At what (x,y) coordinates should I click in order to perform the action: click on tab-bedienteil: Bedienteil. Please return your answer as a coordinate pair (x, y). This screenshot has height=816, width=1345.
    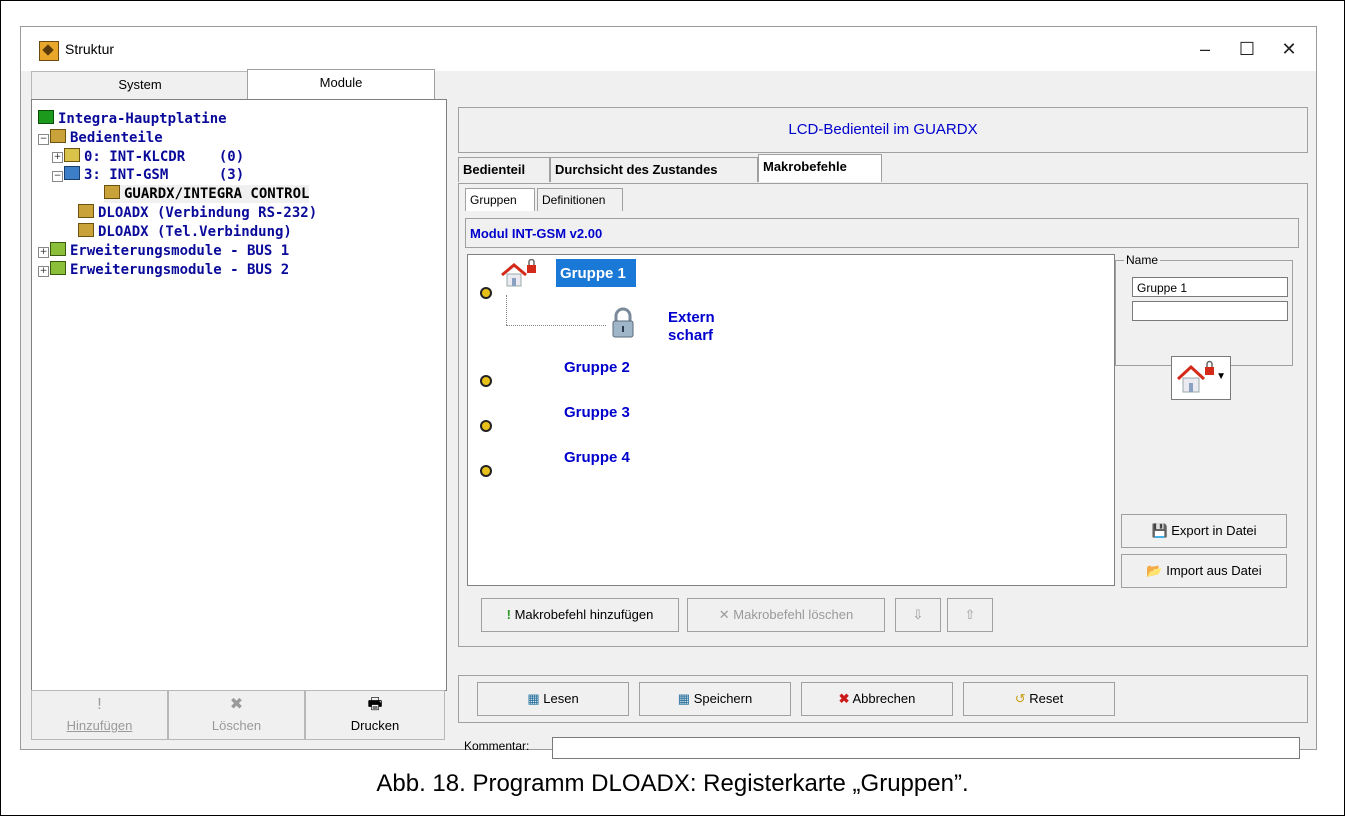
    Looking at the image, I should click on (504, 169).